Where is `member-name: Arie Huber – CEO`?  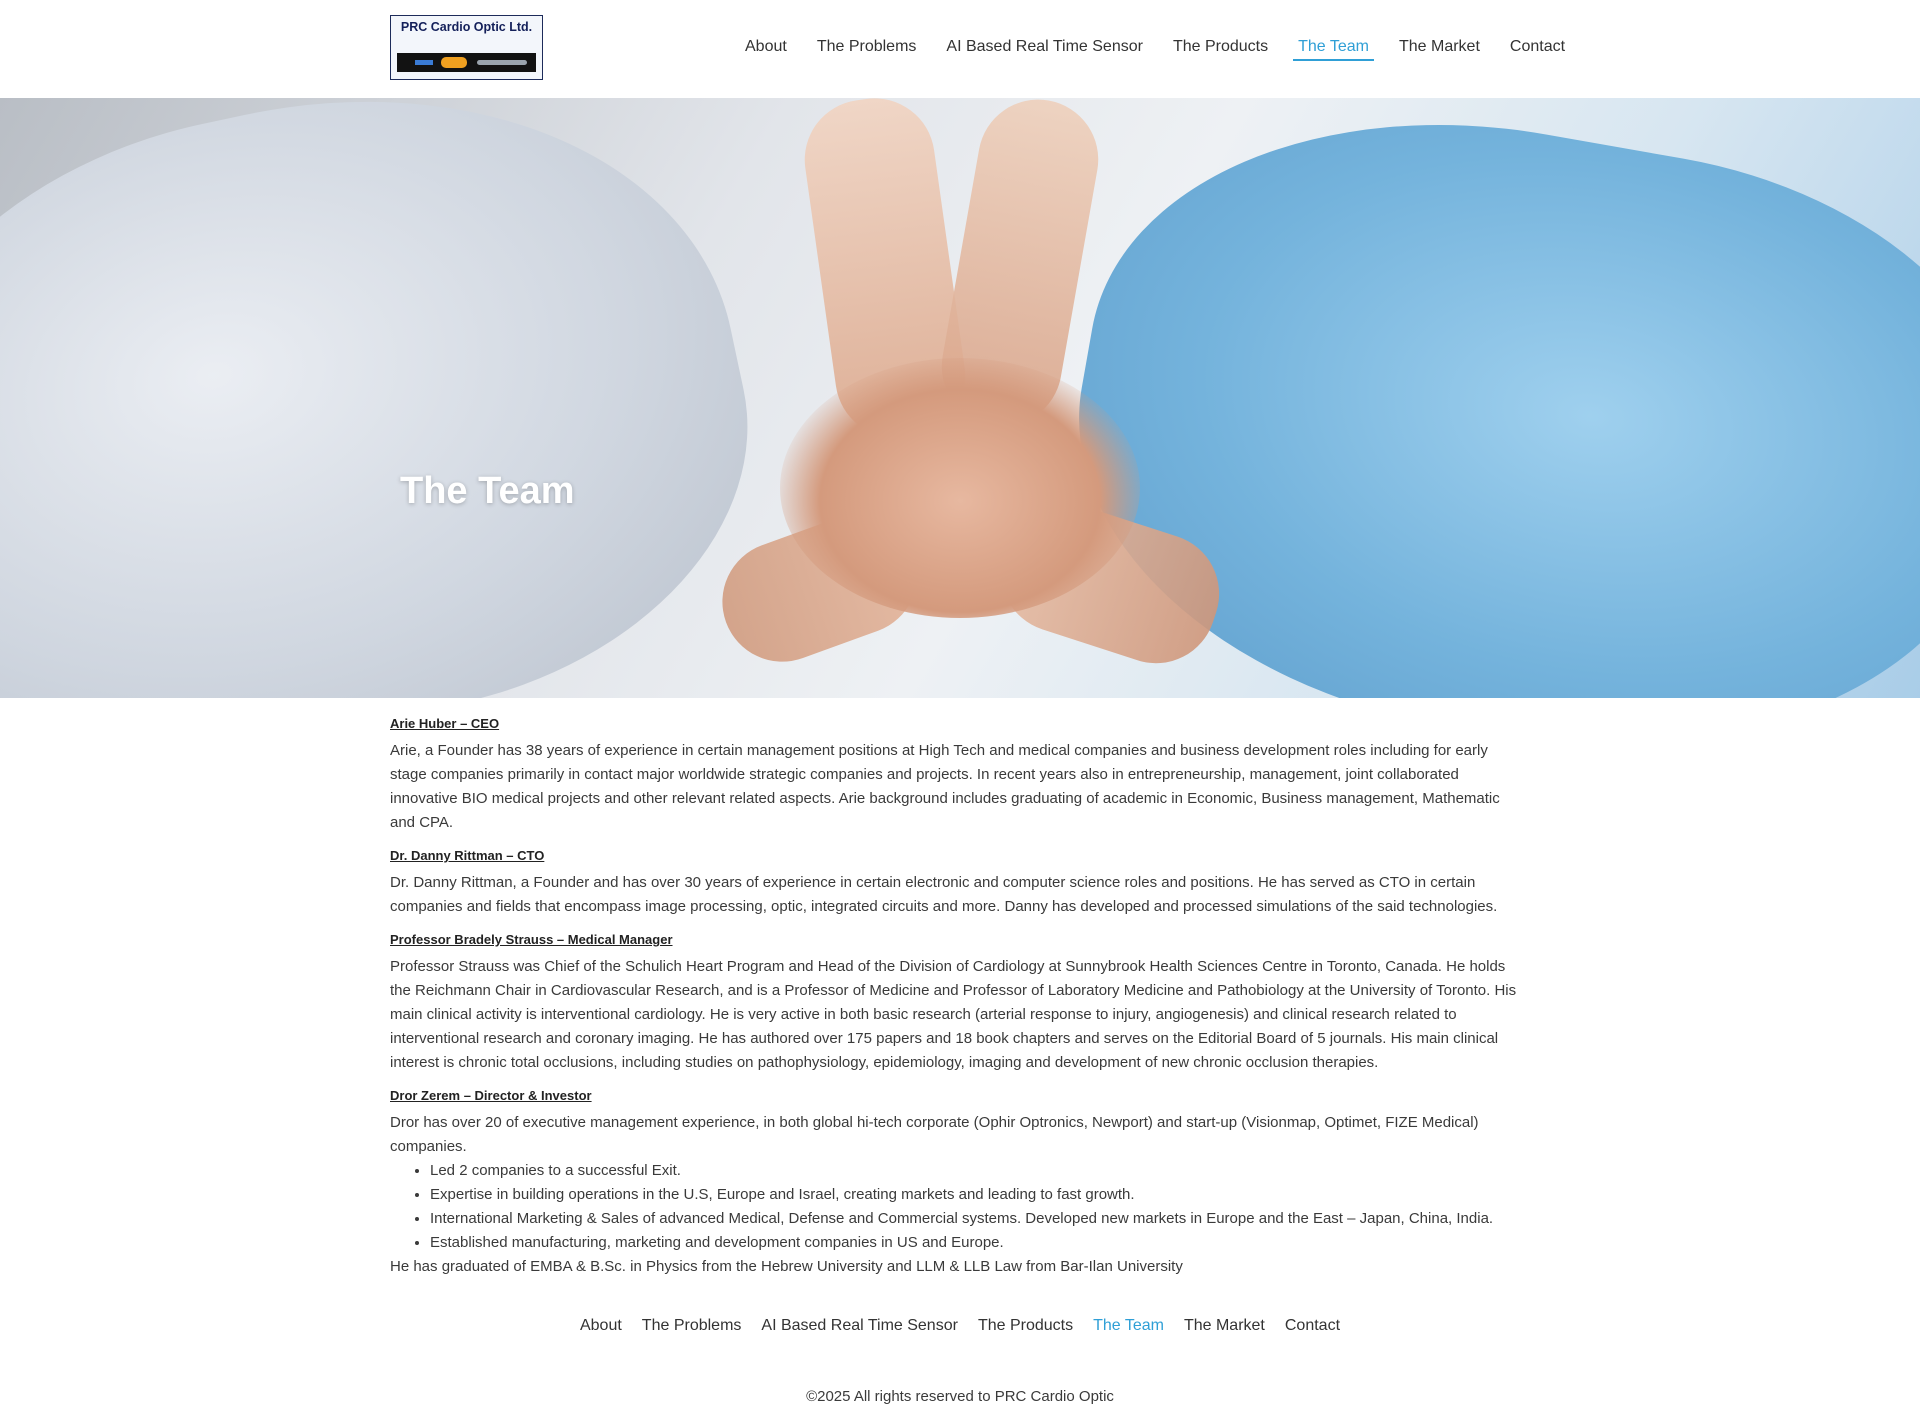 member-name: Arie Huber – CEO is located at coordinates (445, 723).